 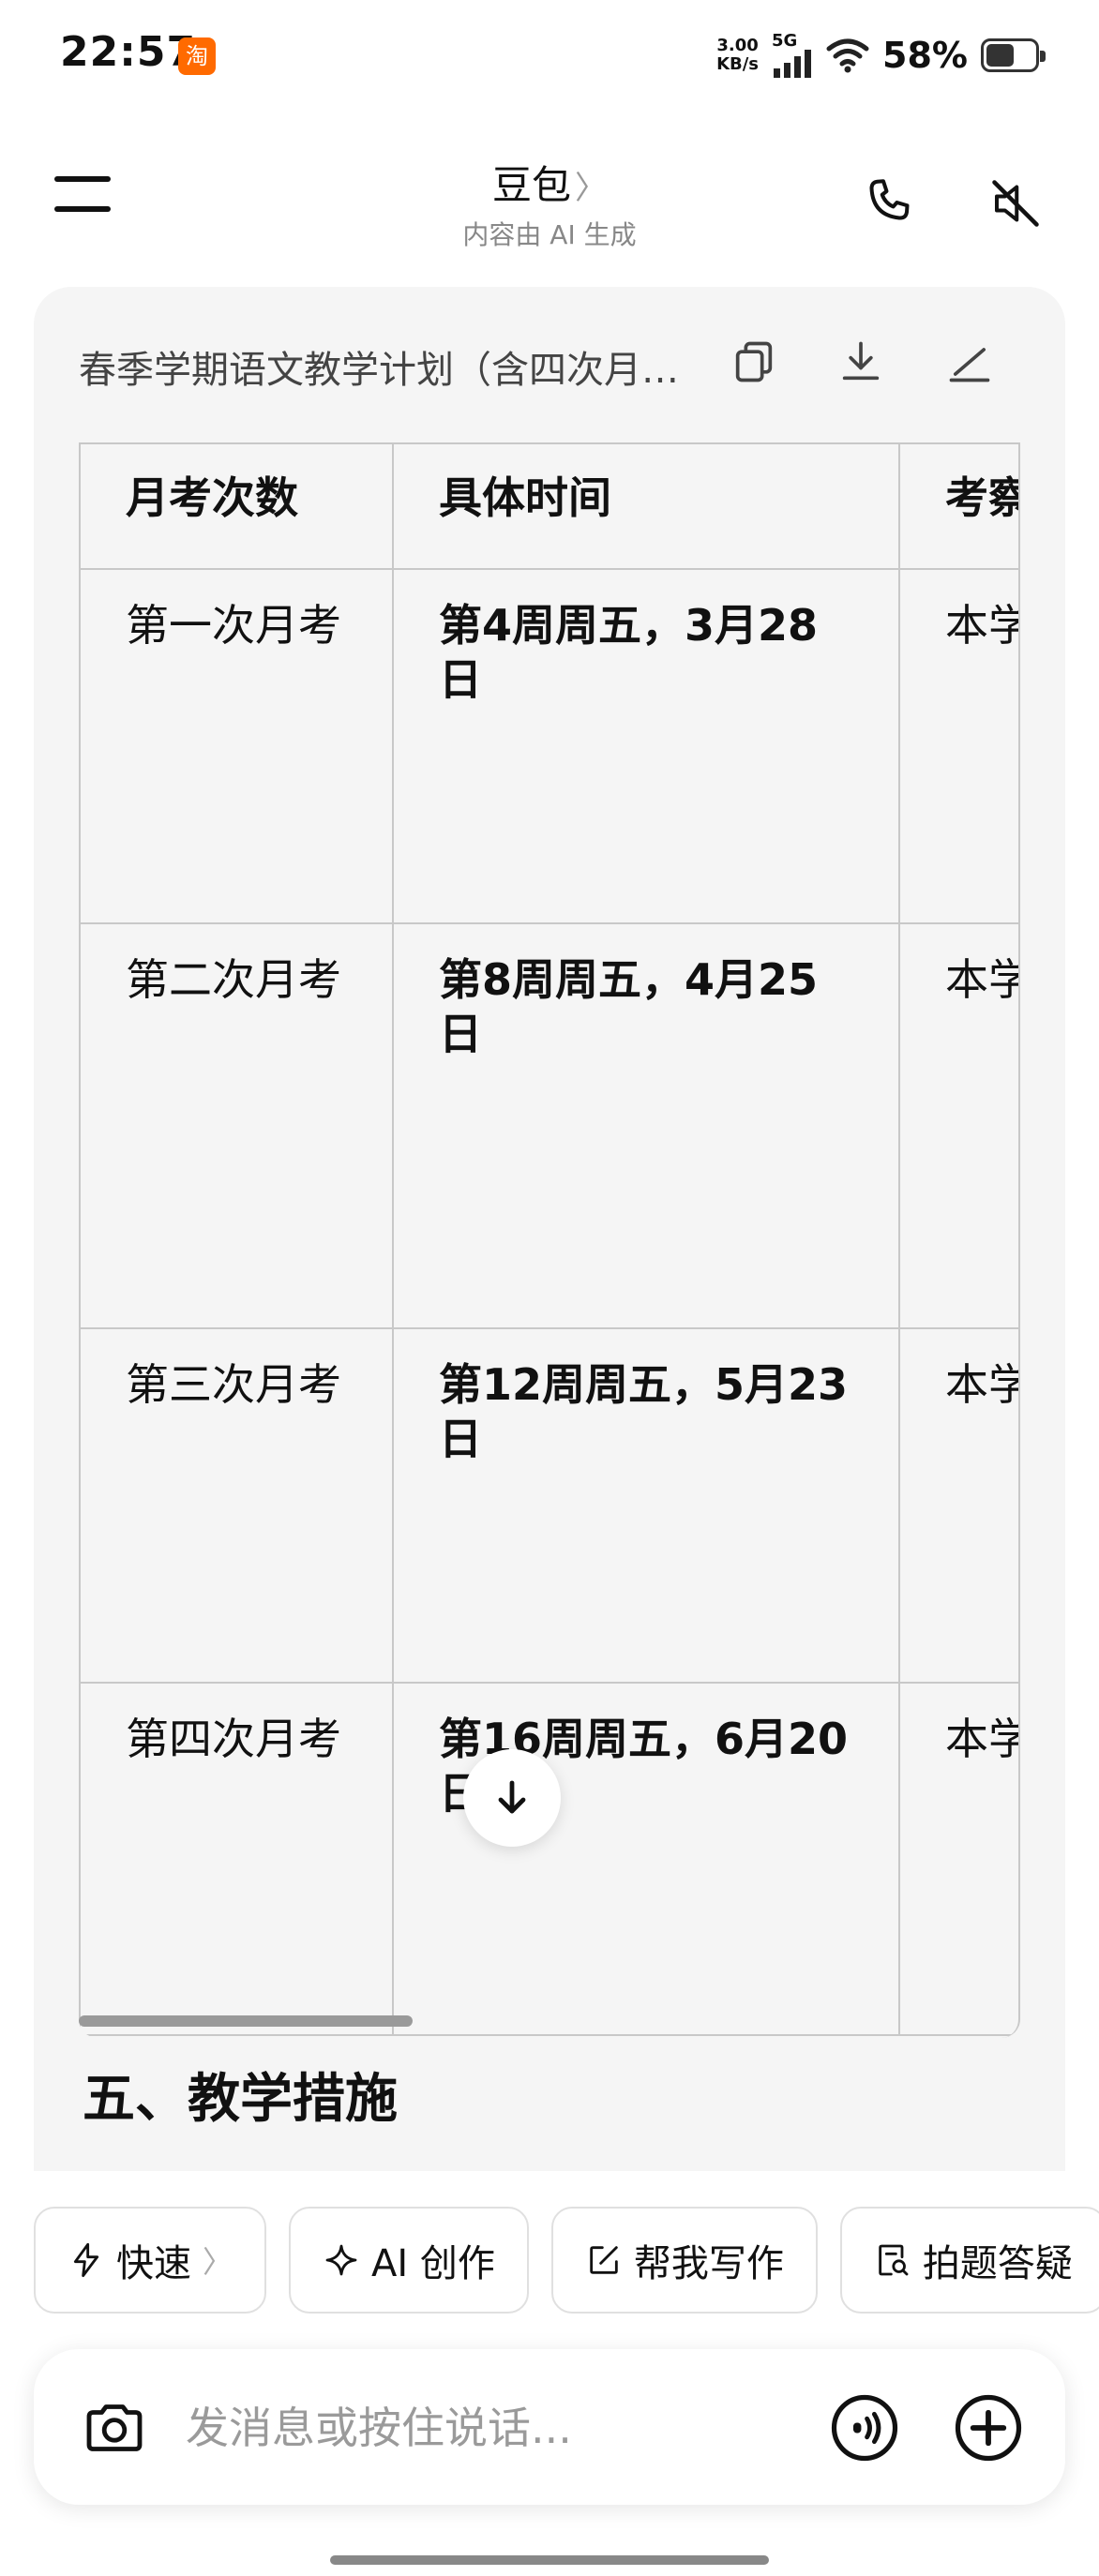 I want to click on scroll-to-bottom-button, so click(x=512, y=1798).